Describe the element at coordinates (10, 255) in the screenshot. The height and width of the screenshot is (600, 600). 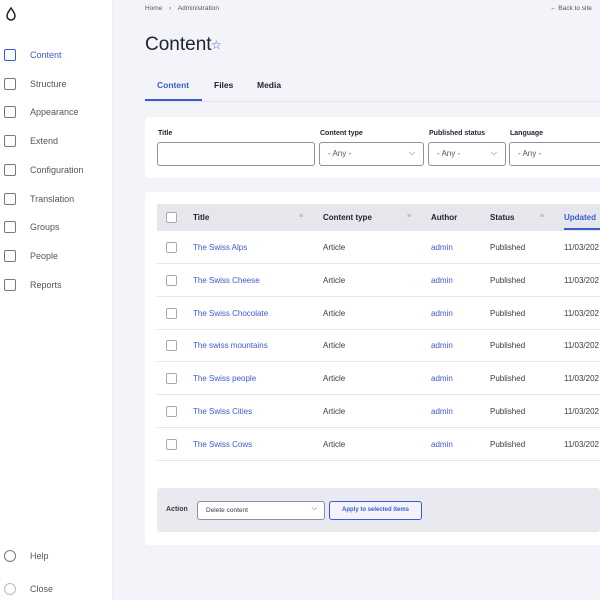
I see `person-icon` at that location.